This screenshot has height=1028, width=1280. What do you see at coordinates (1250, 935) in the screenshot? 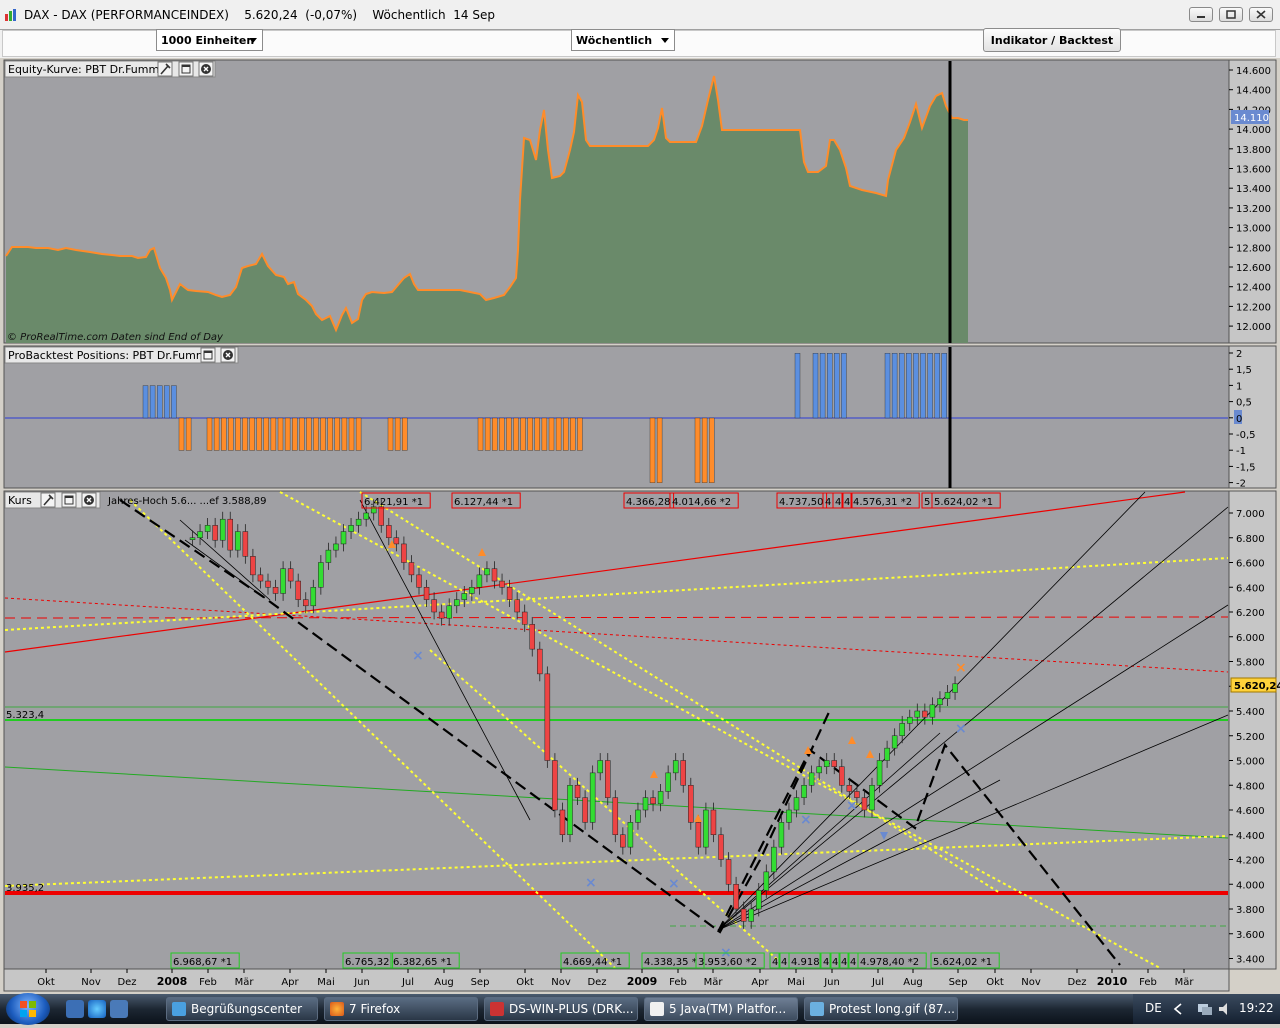
I see `price-axis-label: 3.600` at bounding box center [1250, 935].